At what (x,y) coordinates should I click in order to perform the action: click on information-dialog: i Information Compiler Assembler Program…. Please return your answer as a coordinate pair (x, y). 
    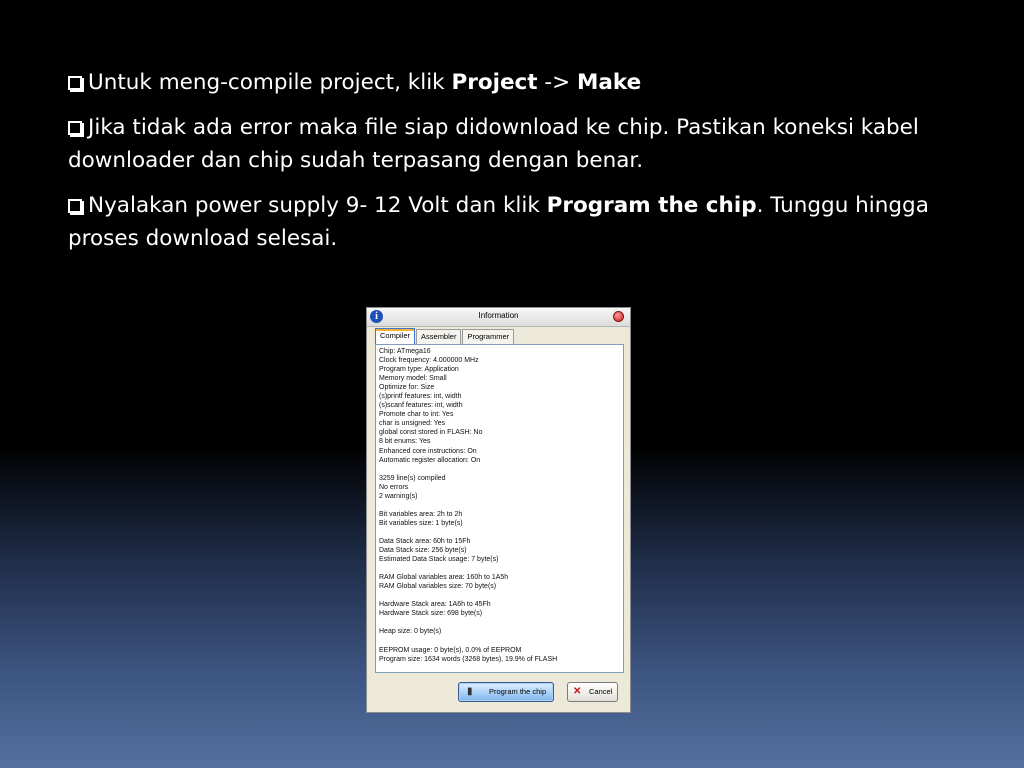
    Looking at the image, I should click on (498, 510).